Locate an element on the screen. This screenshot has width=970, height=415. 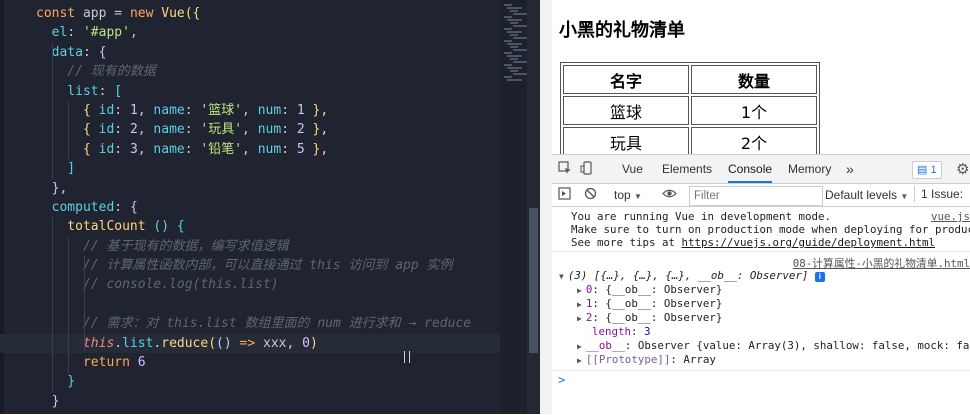
device-toolbar-icon is located at coordinates (587, 169).